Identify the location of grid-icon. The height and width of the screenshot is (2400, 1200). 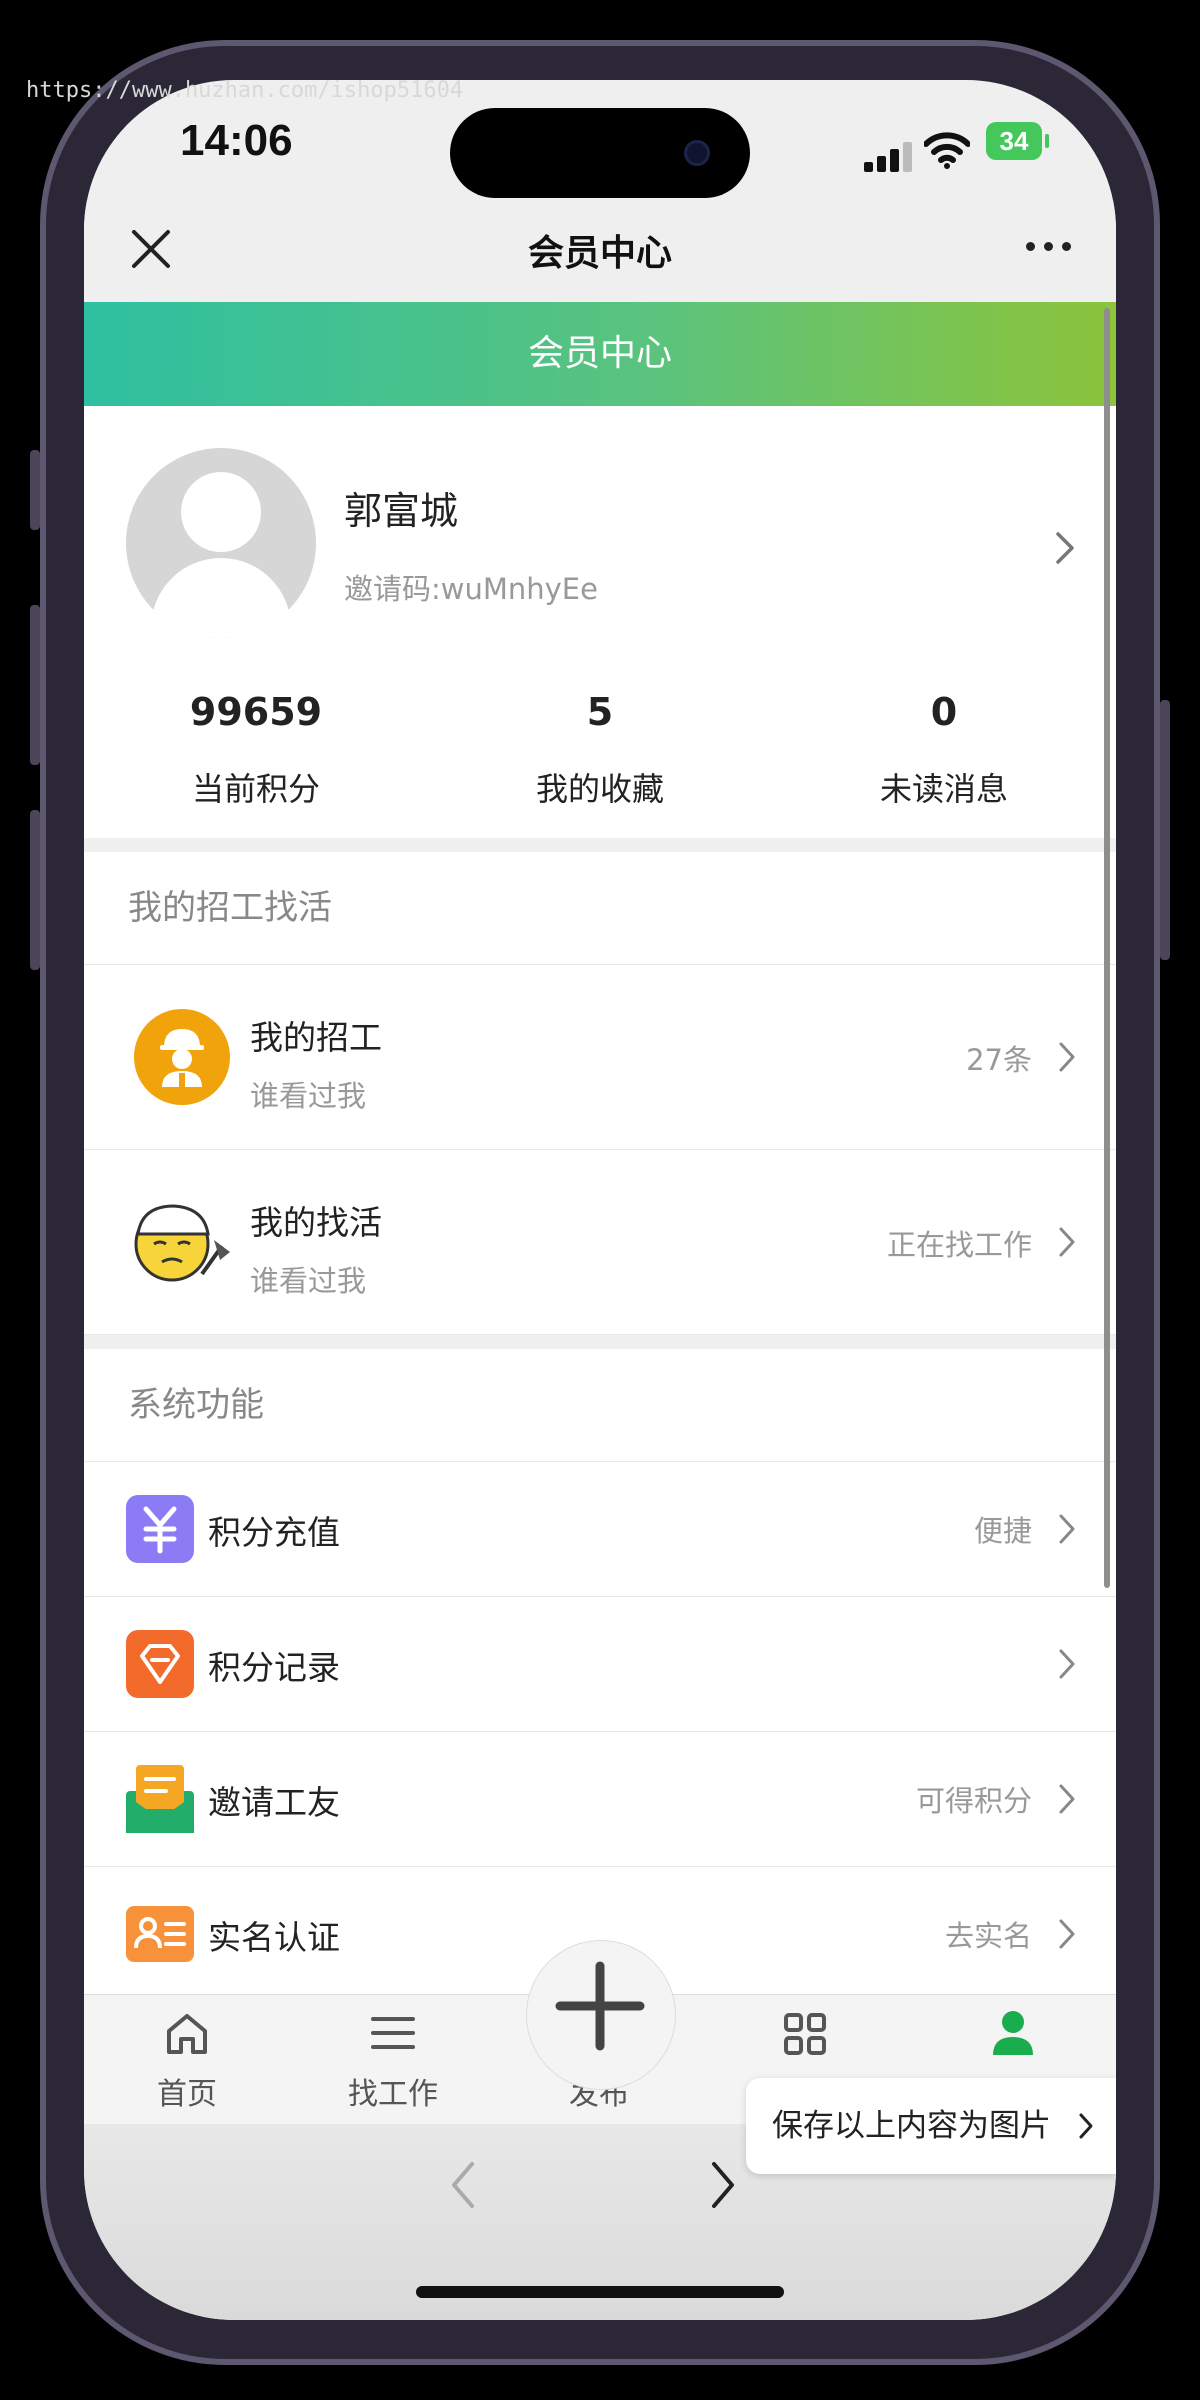
(805, 2034).